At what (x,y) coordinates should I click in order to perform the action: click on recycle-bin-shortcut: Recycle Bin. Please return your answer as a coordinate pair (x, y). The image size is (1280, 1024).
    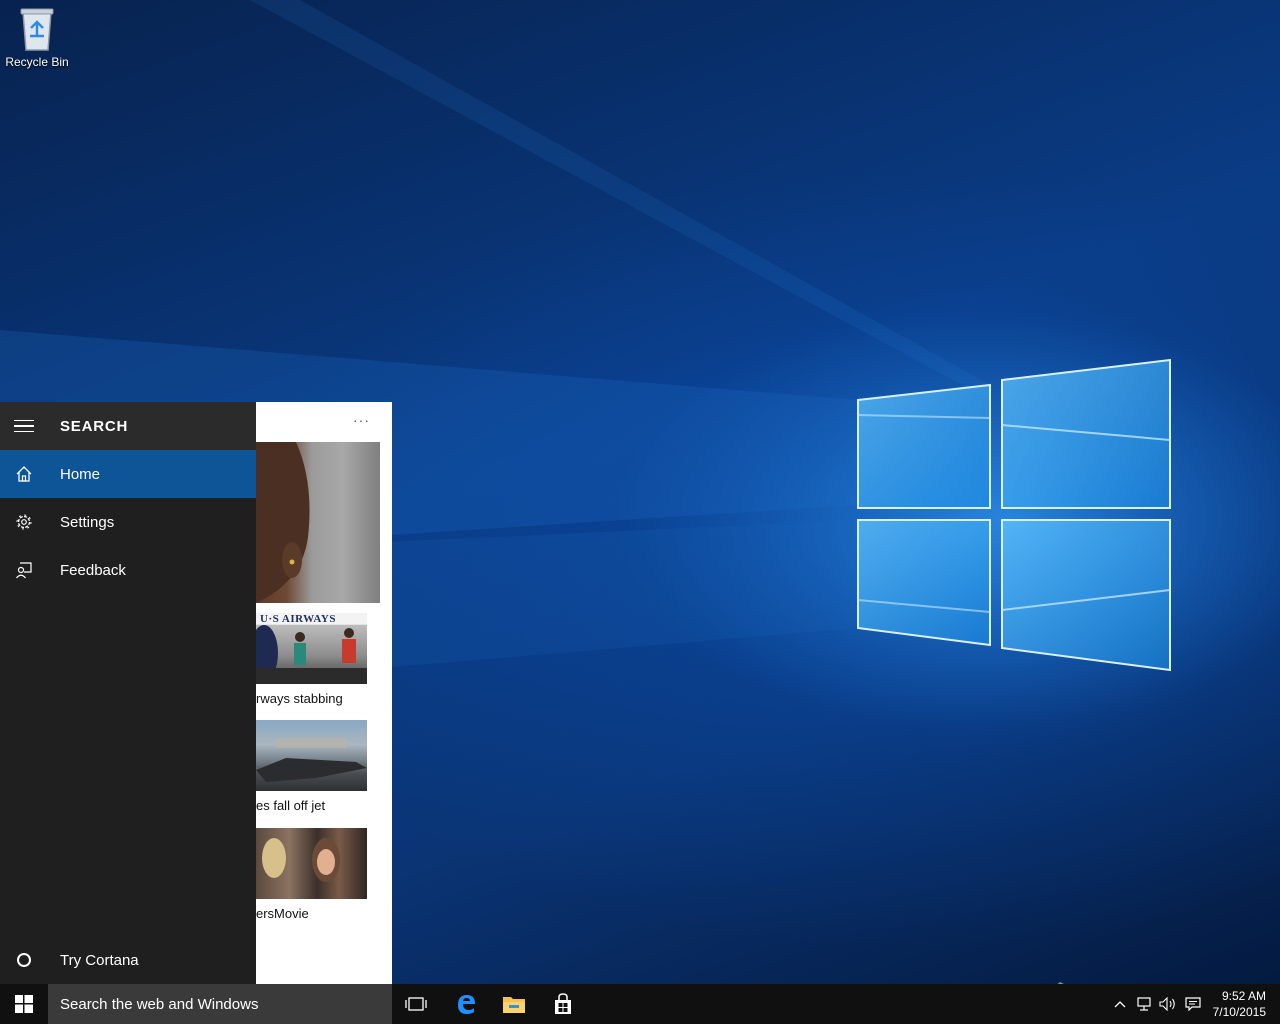
    Looking at the image, I should click on (37, 41).